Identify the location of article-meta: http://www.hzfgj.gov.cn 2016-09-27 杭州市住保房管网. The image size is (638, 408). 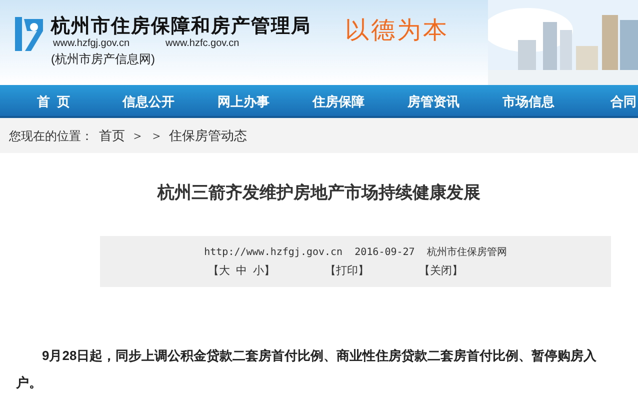
(355, 253).